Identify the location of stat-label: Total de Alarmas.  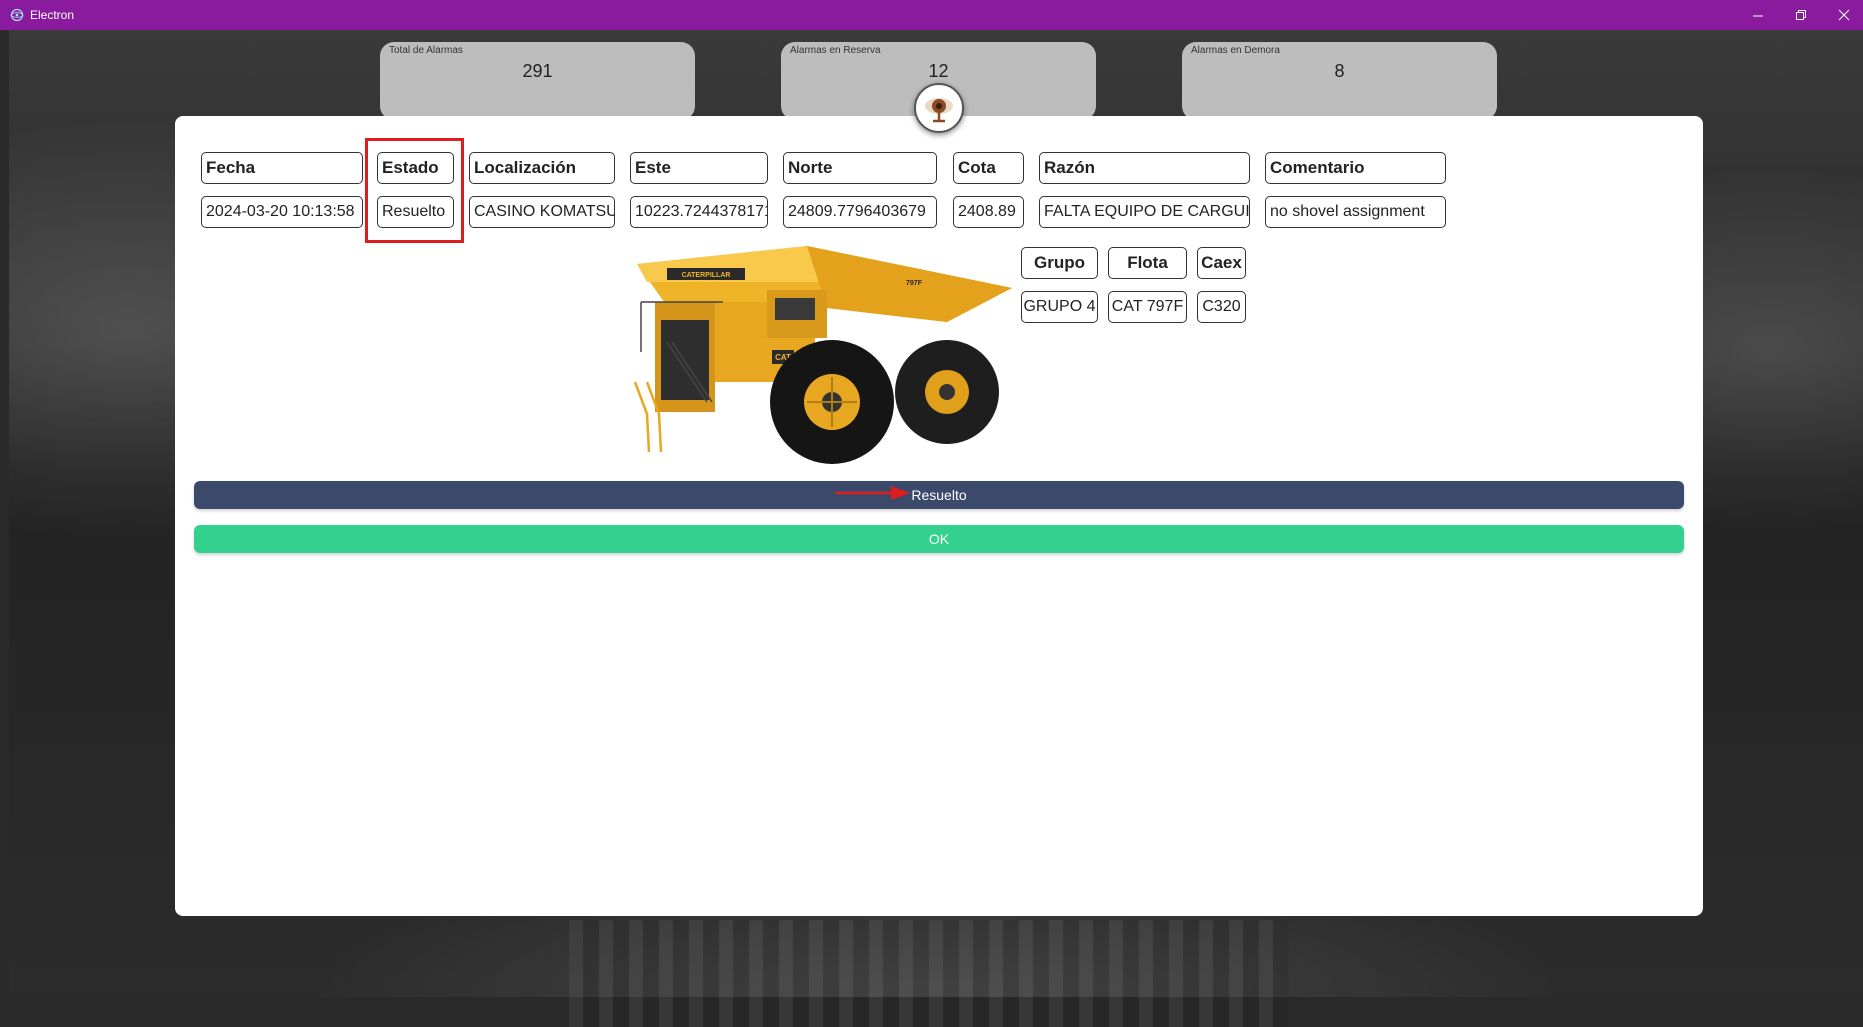
(426, 50).